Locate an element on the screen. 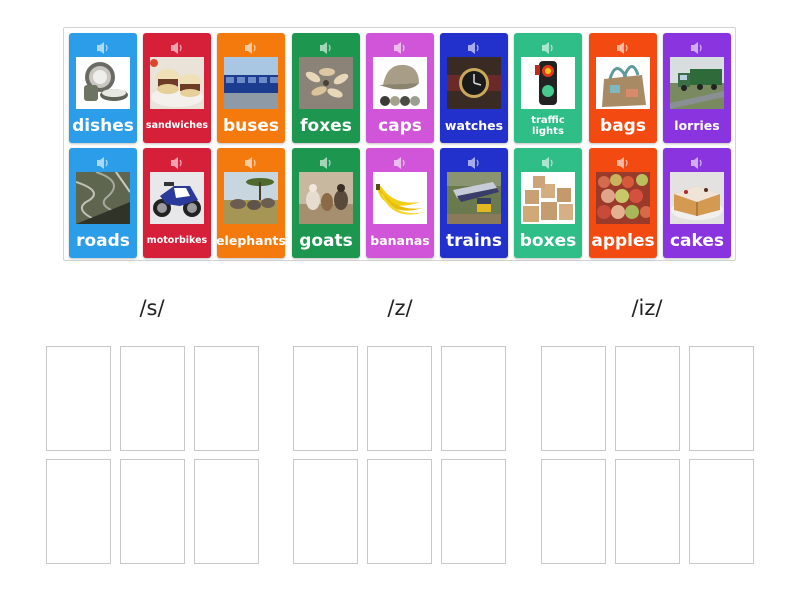 This screenshot has height=600, width=800. card-label: boxes is located at coordinates (548, 240).